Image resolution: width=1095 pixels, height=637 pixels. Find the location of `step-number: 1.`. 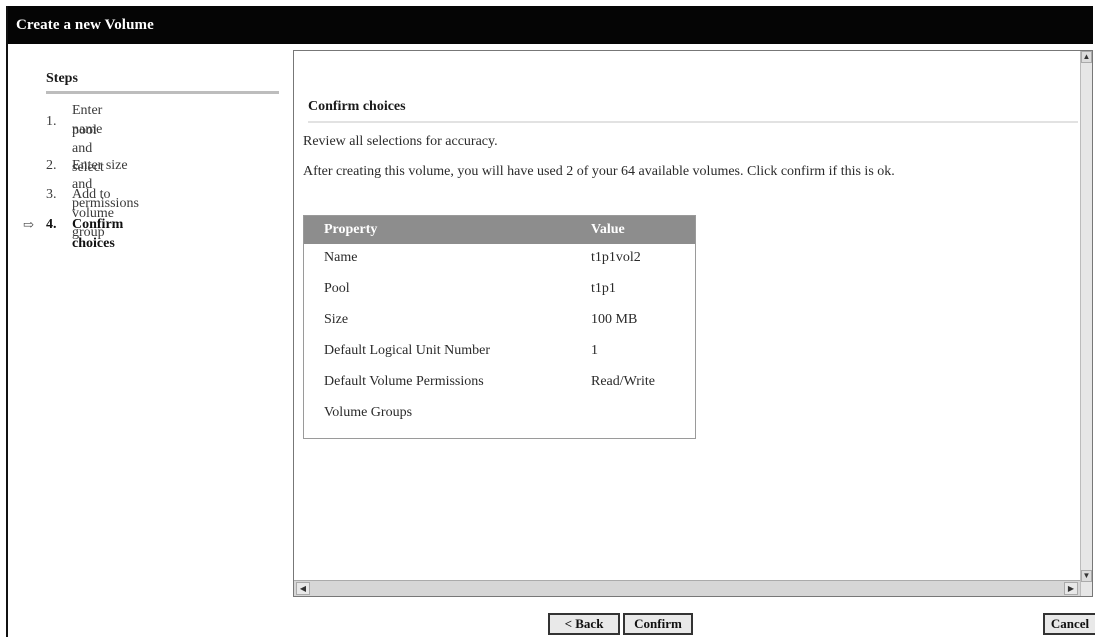

step-number: 1. is located at coordinates (51, 121).